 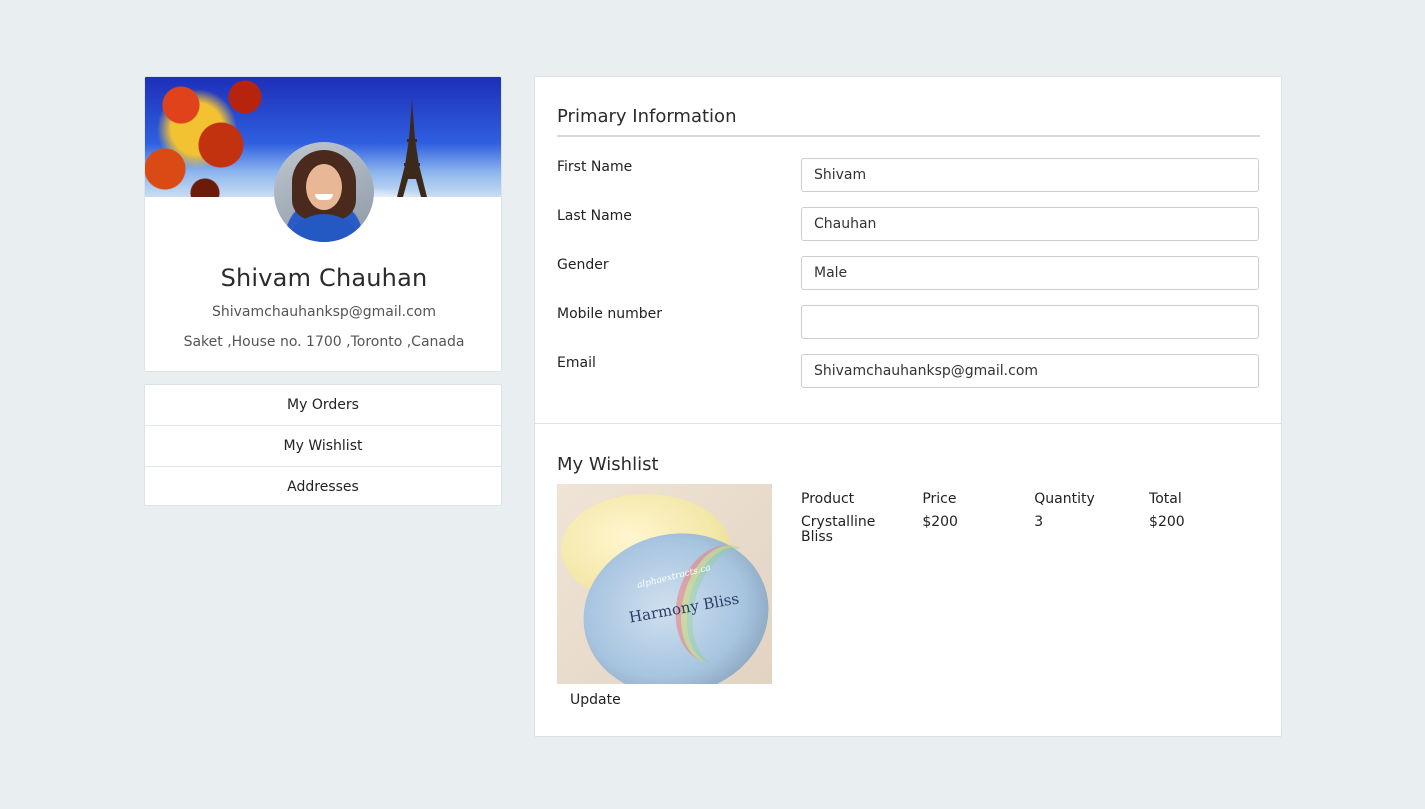 What do you see at coordinates (828, 499) in the screenshot?
I see `column-header-product: Product` at bounding box center [828, 499].